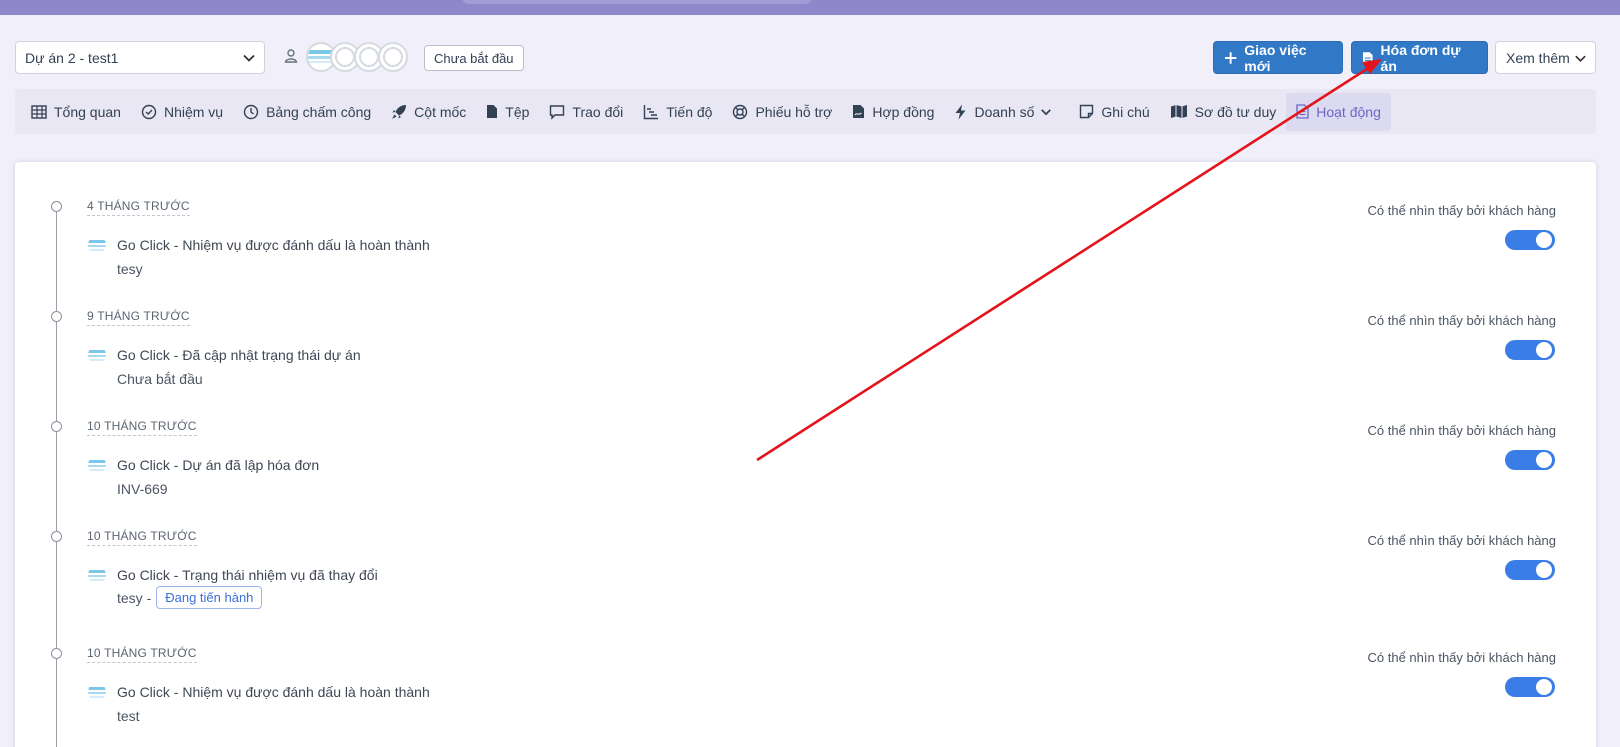  Describe the element at coordinates (740, 111) in the screenshot. I see `lifebuoy-icon` at that location.